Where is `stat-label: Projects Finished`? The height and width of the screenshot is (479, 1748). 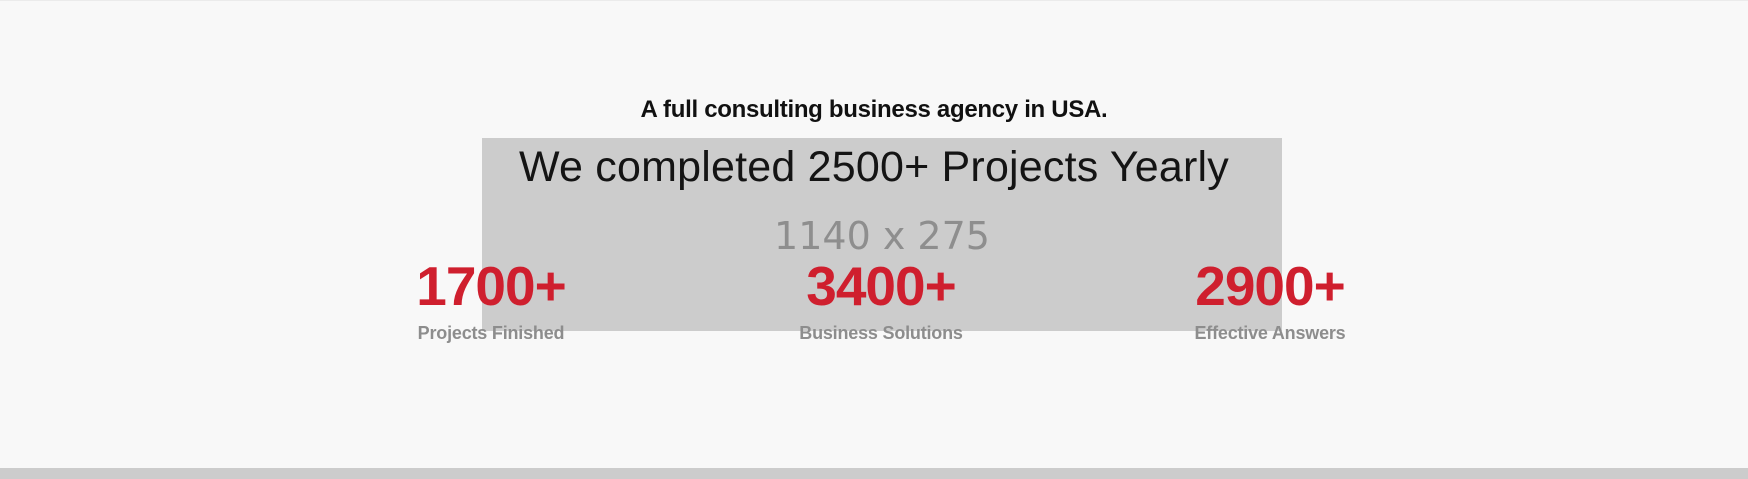 stat-label: Projects Finished is located at coordinates (491, 333).